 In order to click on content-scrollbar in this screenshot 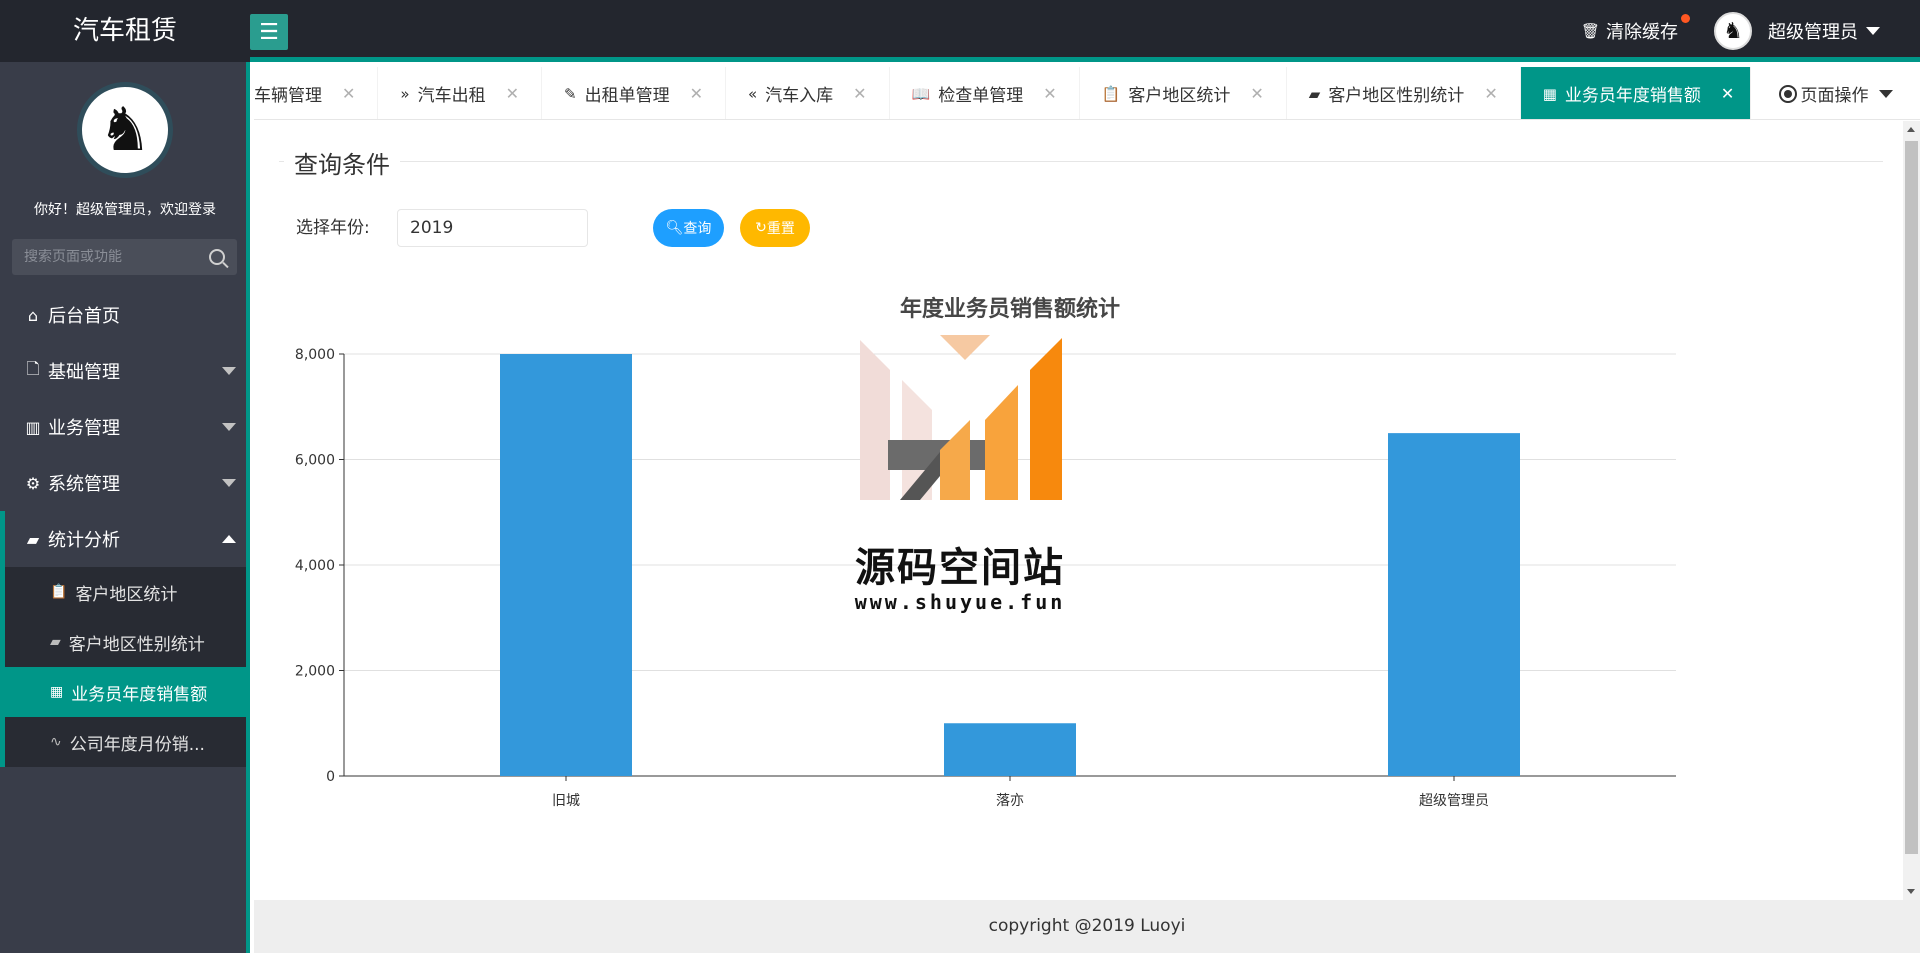, I will do `click(1911, 510)`.